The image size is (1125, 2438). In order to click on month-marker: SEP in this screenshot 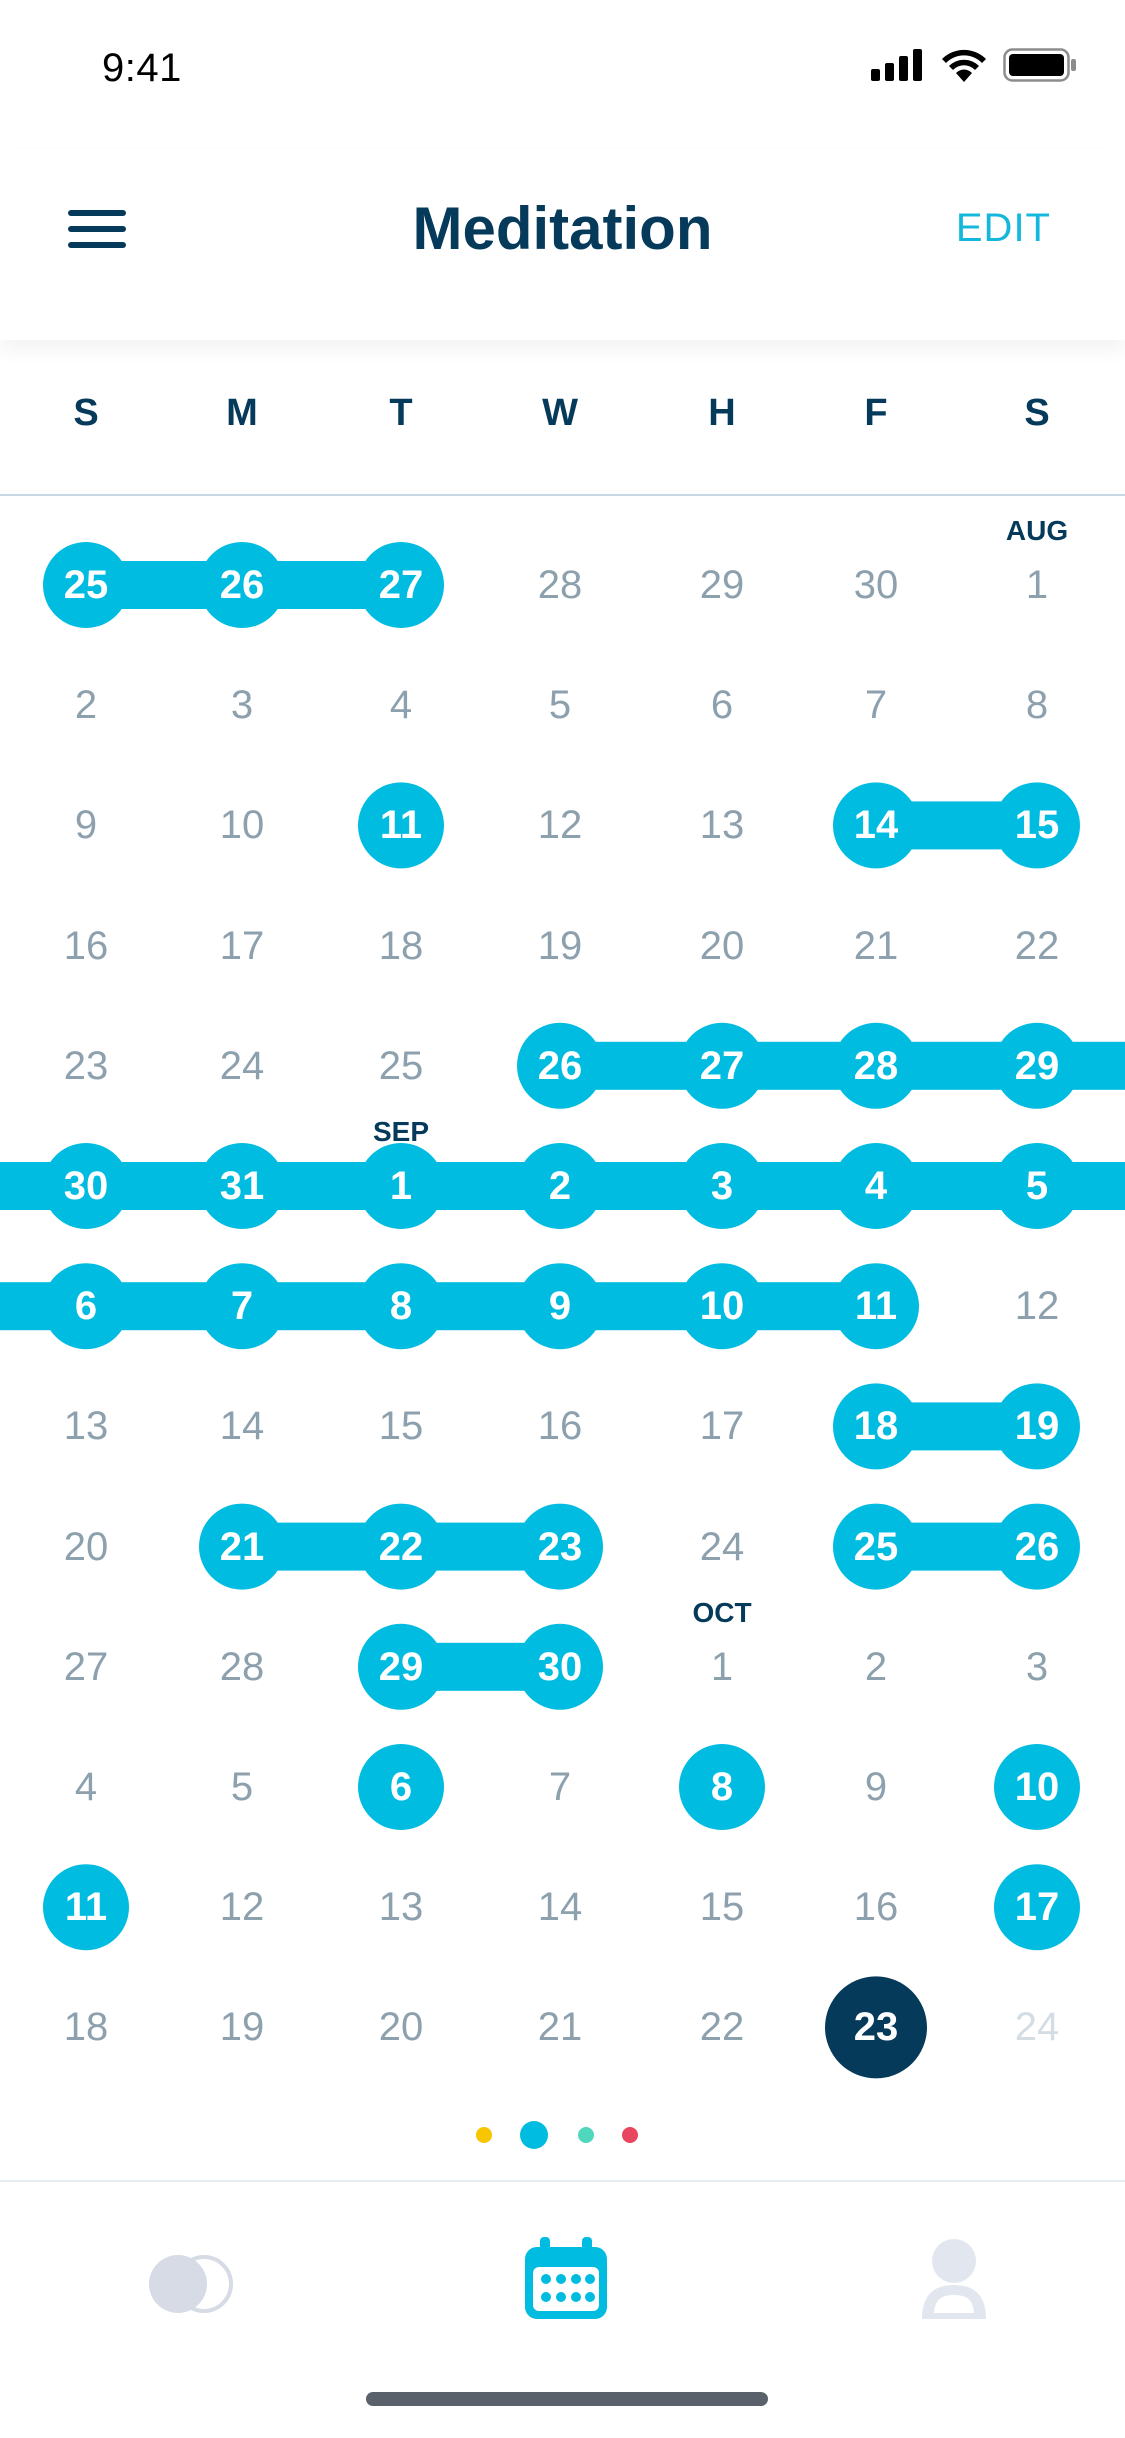, I will do `click(401, 1131)`.